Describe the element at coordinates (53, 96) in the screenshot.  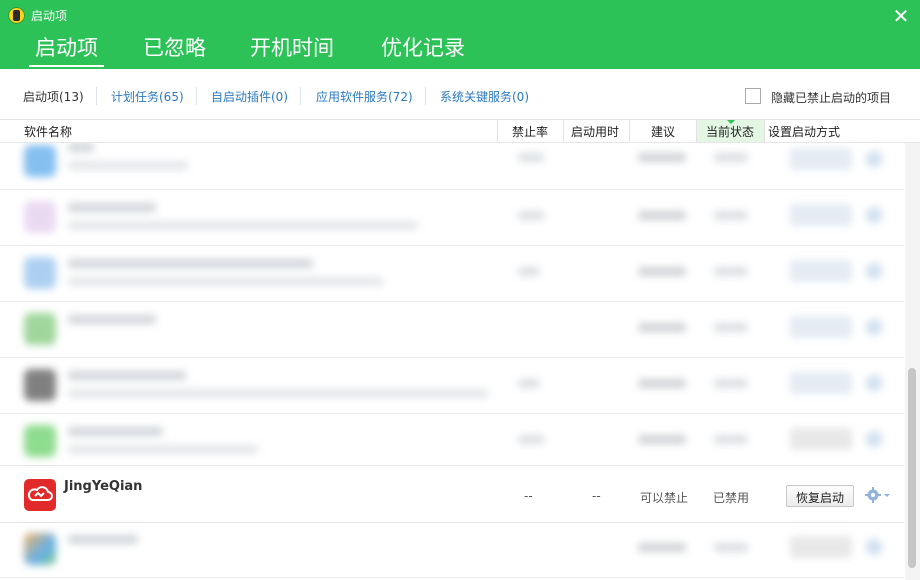
I see `subtab-startup-items: 启动项(13)` at that location.